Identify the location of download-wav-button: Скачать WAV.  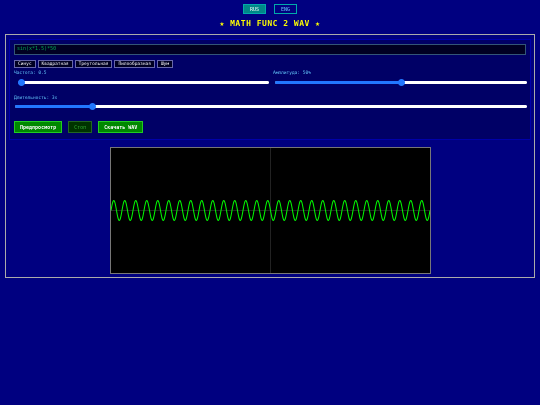
(121, 127).